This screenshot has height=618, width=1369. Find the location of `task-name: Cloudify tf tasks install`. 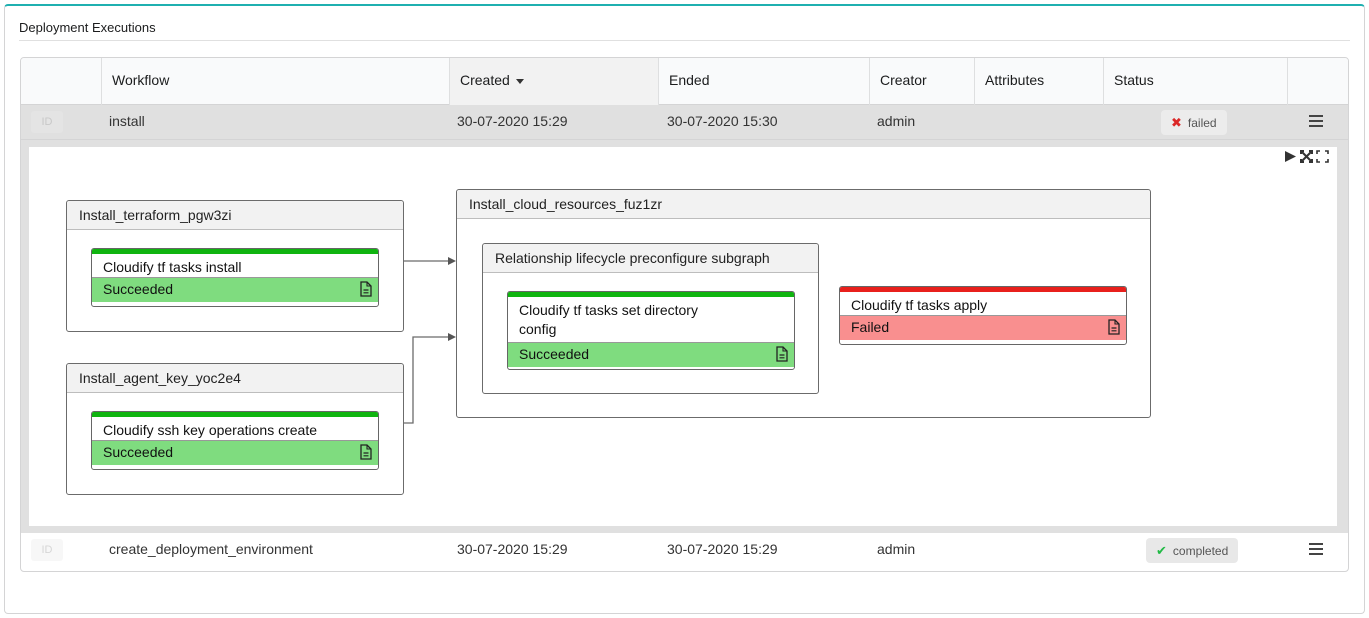

task-name: Cloudify tf tasks install is located at coordinates (235, 266).